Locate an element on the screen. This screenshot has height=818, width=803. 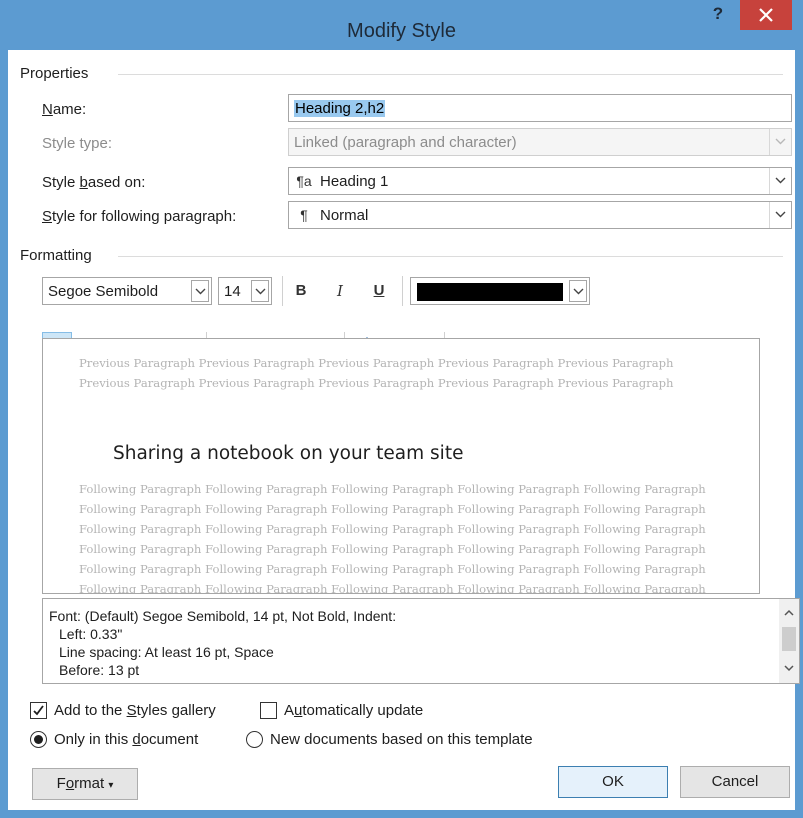
dropdown-arrow-icon: ▾ is located at coordinates (111, 785).